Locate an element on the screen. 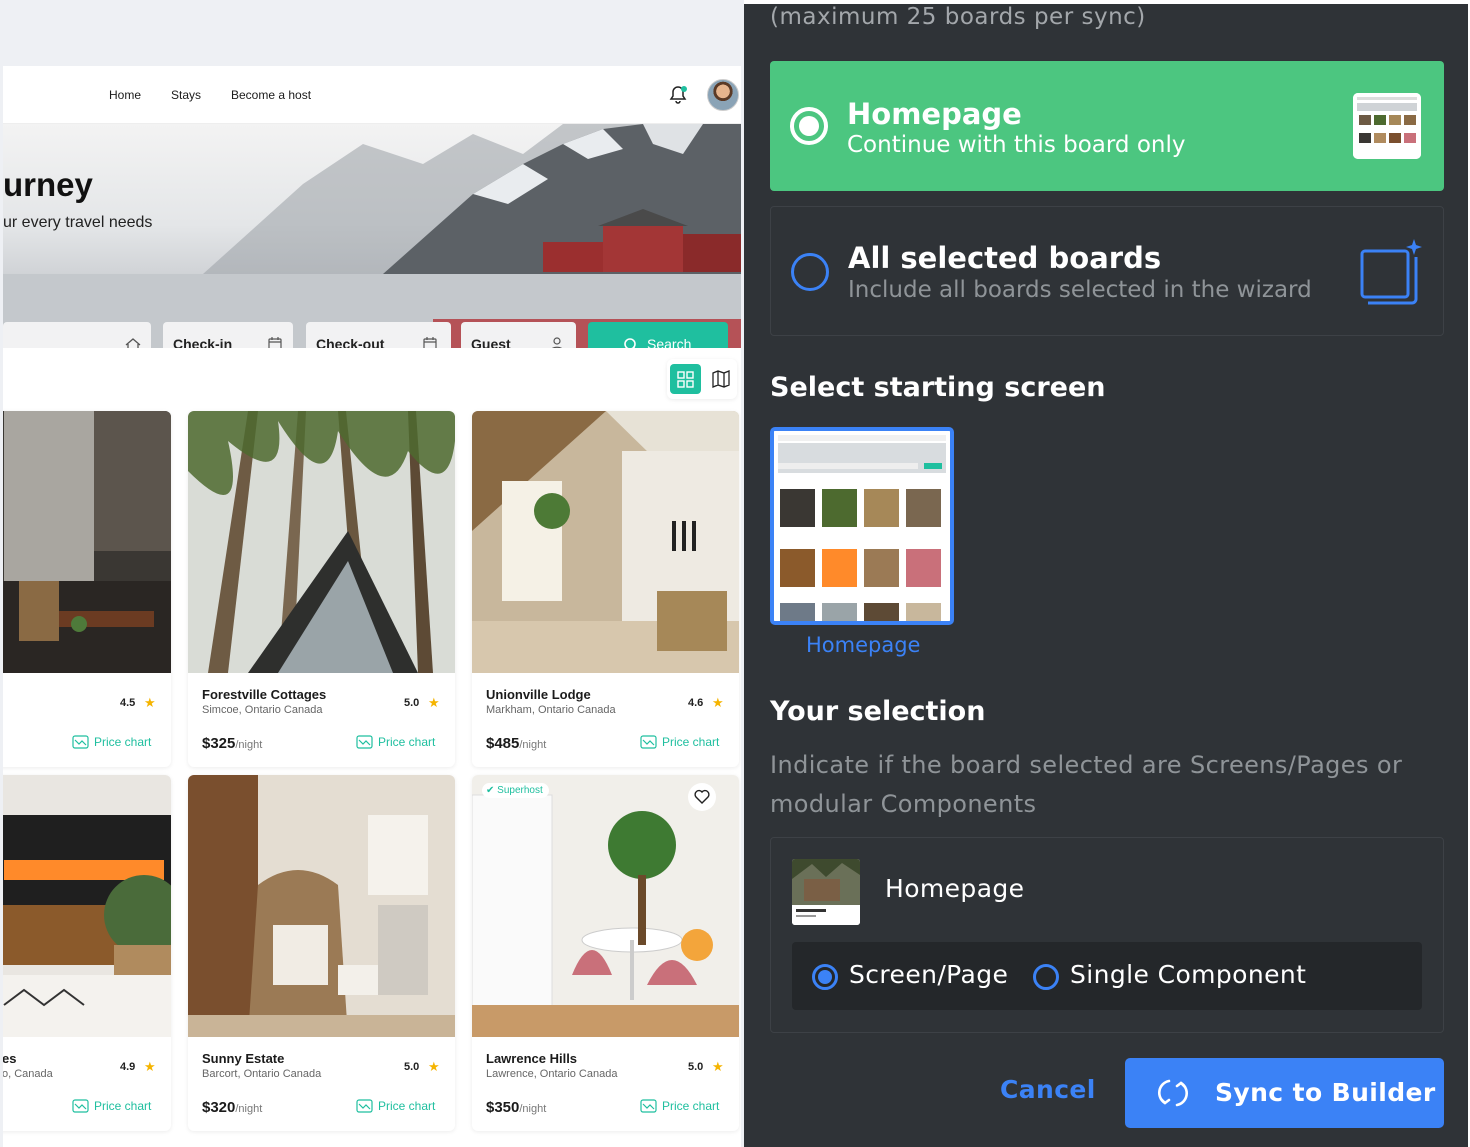  user-icon is located at coordinates (557, 342).